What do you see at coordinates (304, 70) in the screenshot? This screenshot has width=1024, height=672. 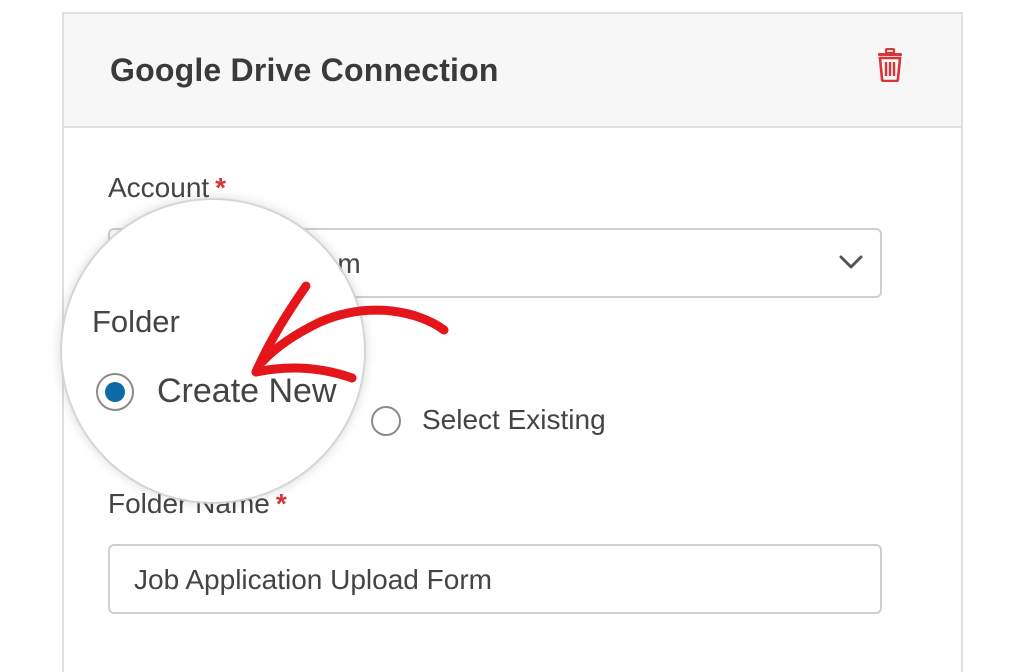 I see `panel-title: Google Drive Connection` at bounding box center [304, 70].